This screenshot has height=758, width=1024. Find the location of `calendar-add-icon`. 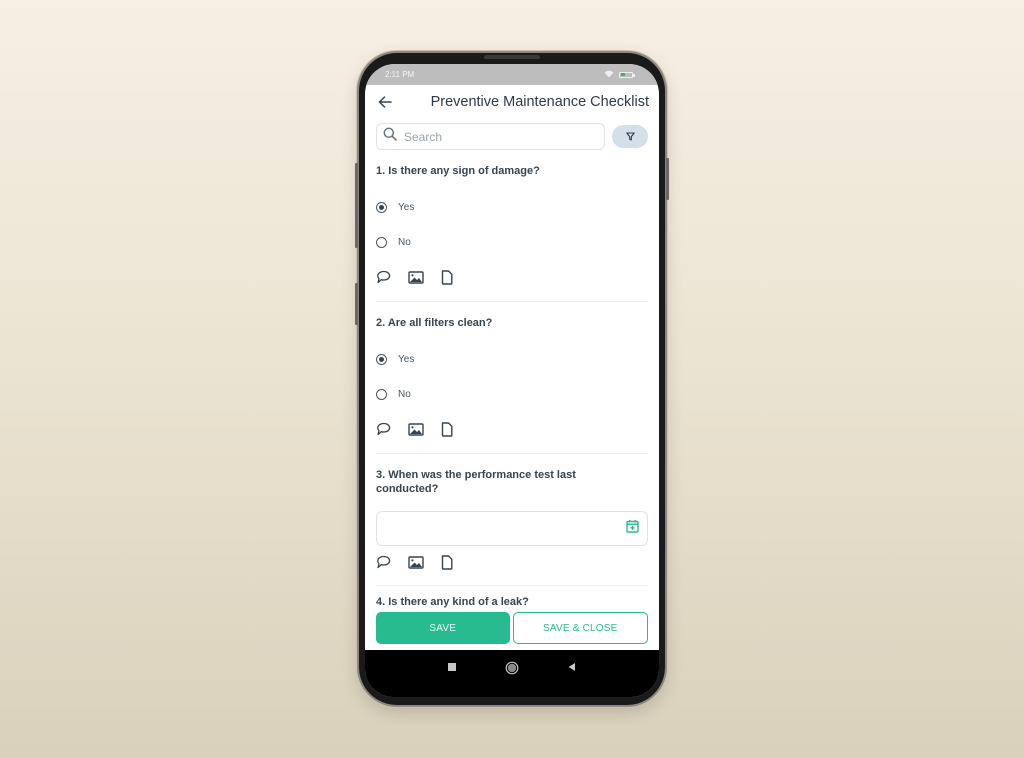

calendar-add-icon is located at coordinates (632, 528).